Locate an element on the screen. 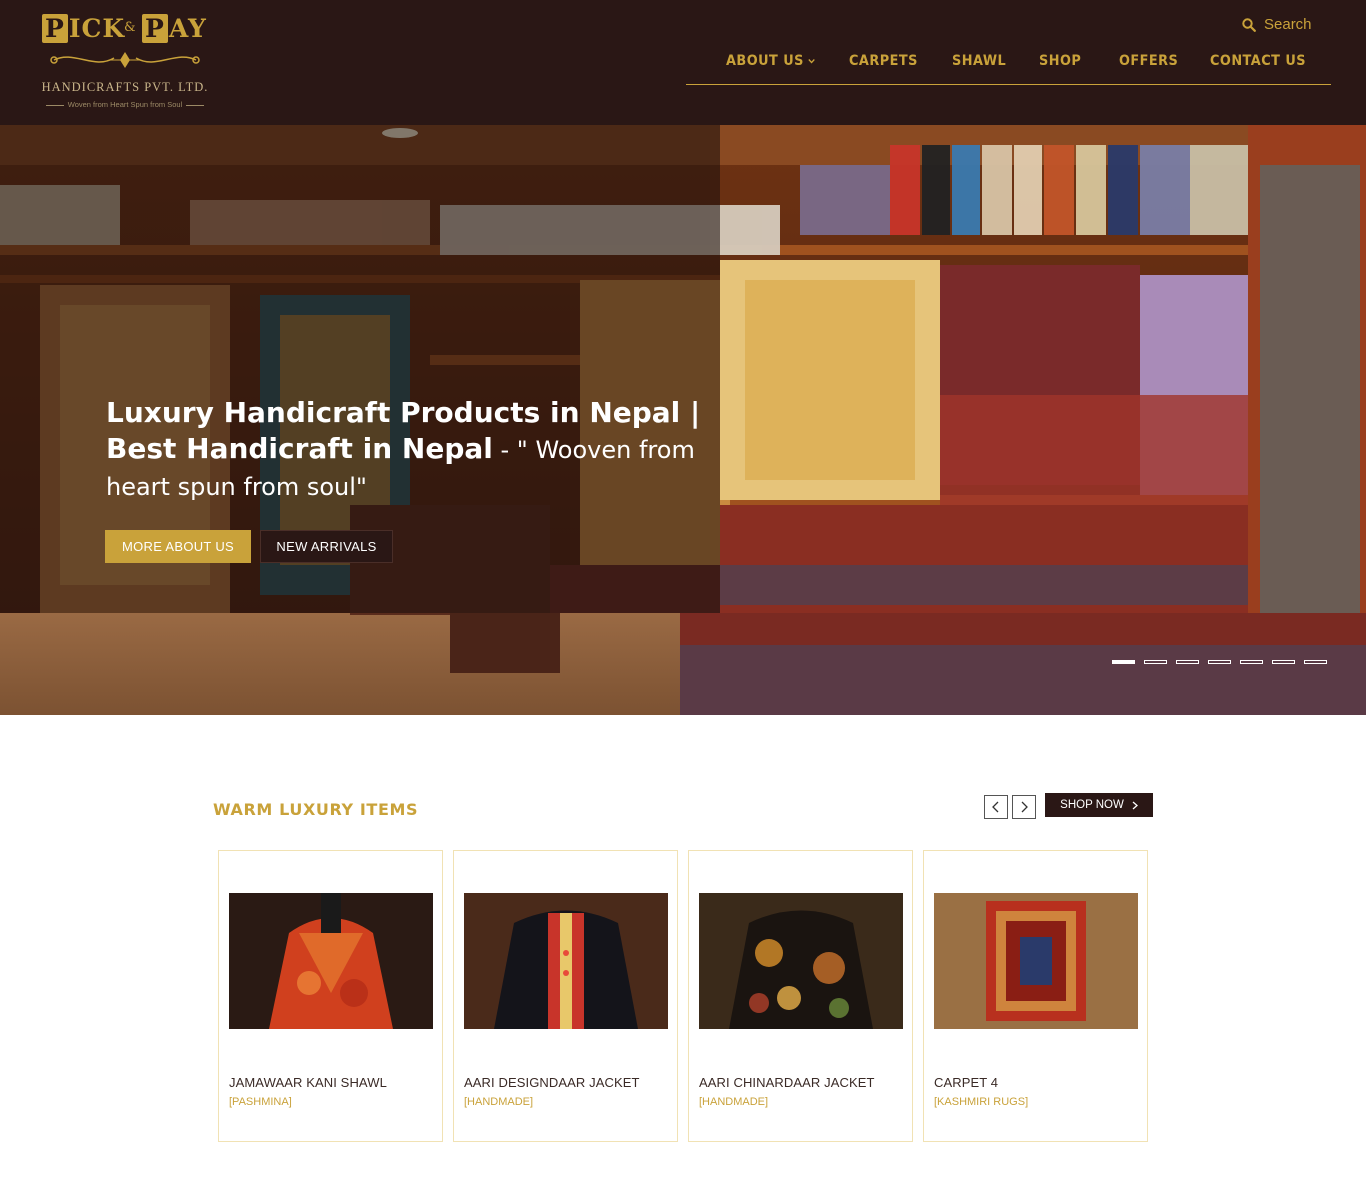 This screenshot has width=1366, height=1179. shop-now-label: SHOP NOW is located at coordinates (1092, 805).